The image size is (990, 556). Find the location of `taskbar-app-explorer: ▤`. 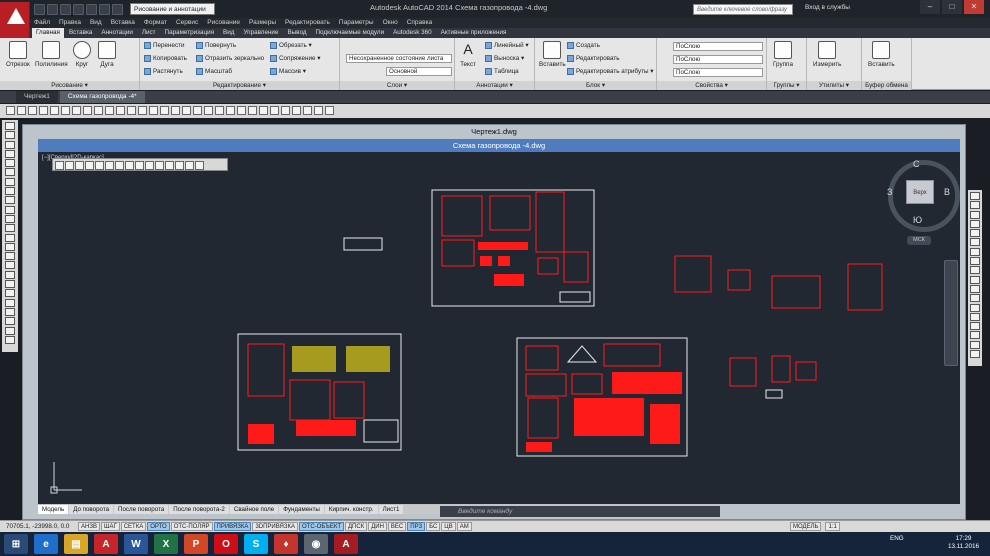

taskbar-app-explorer: ▤ is located at coordinates (76, 544).